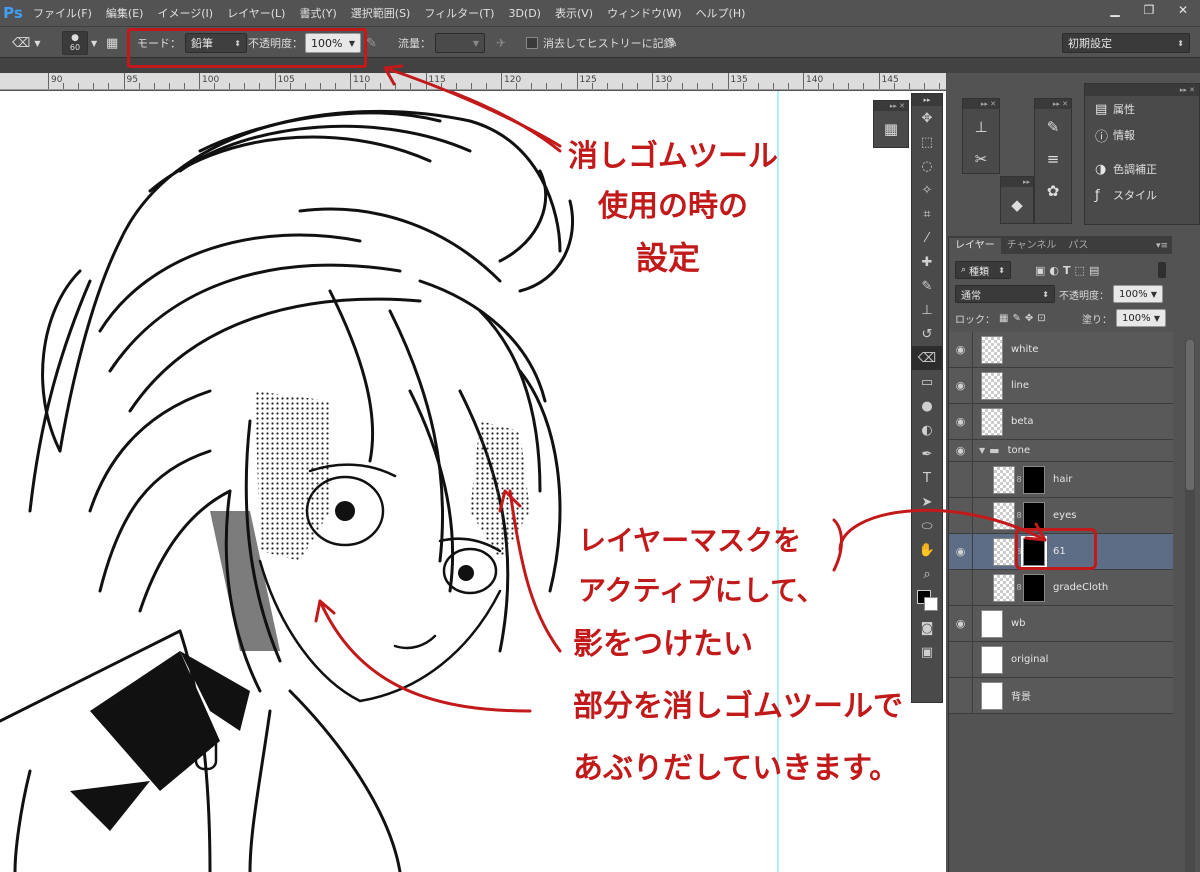  What do you see at coordinates (459, 13) in the screenshot?
I see `menu-filter: フィルター(T)` at bounding box center [459, 13].